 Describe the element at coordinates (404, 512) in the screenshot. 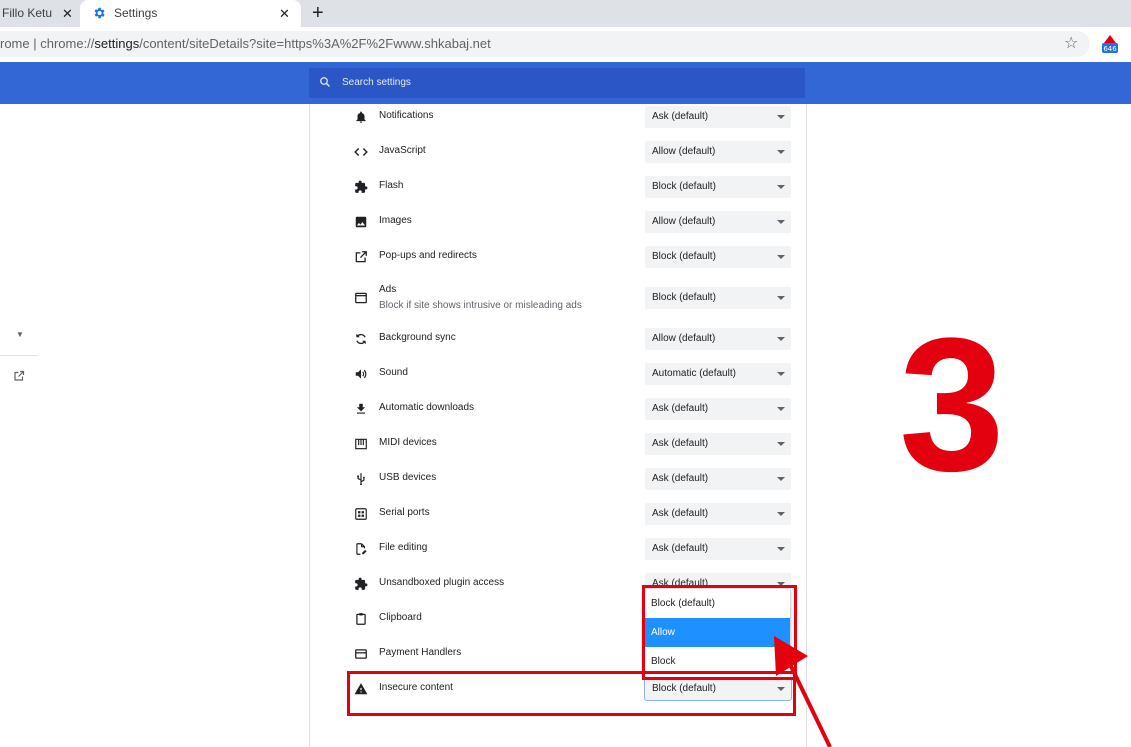

I see `permission-label: Serial ports` at that location.